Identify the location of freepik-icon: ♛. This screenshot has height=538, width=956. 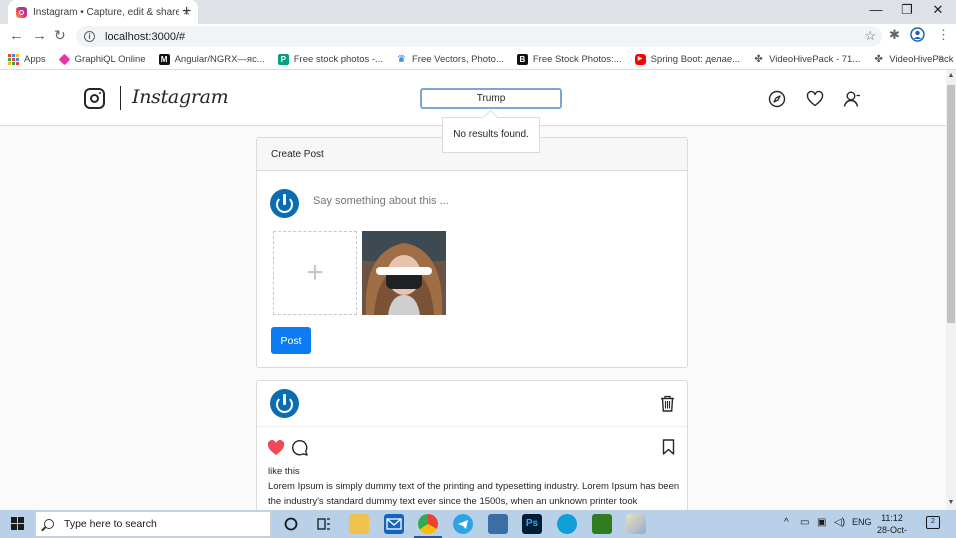
(401, 59).